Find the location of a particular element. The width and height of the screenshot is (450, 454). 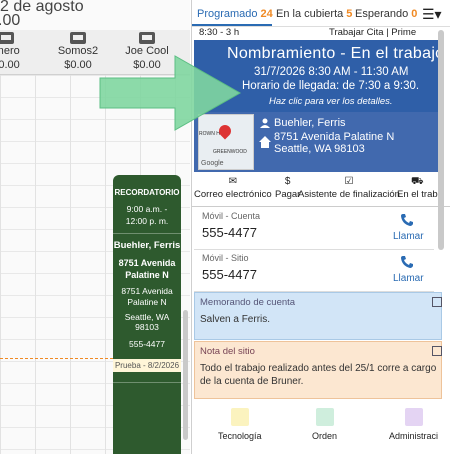

appointment-type: Trabajar Cita | Prime is located at coordinates (373, 32).